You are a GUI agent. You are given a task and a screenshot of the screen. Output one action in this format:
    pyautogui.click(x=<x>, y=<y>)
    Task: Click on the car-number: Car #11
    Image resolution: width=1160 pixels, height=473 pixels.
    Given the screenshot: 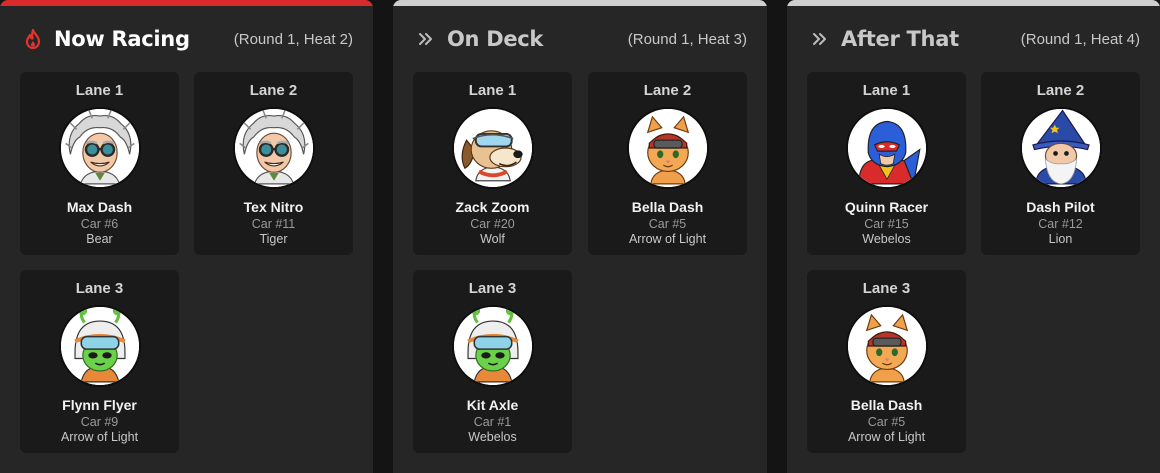 What is the action you would take?
    pyautogui.click(x=273, y=224)
    